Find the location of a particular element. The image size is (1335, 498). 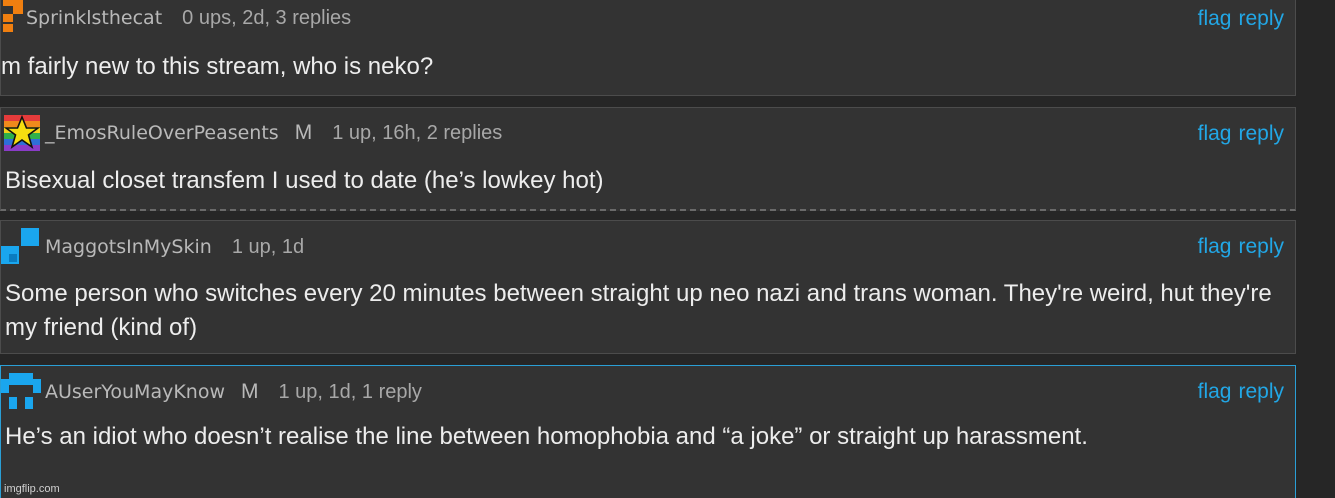

comment-stats: 1 up, 1d, 1 reply is located at coordinates (350, 391).